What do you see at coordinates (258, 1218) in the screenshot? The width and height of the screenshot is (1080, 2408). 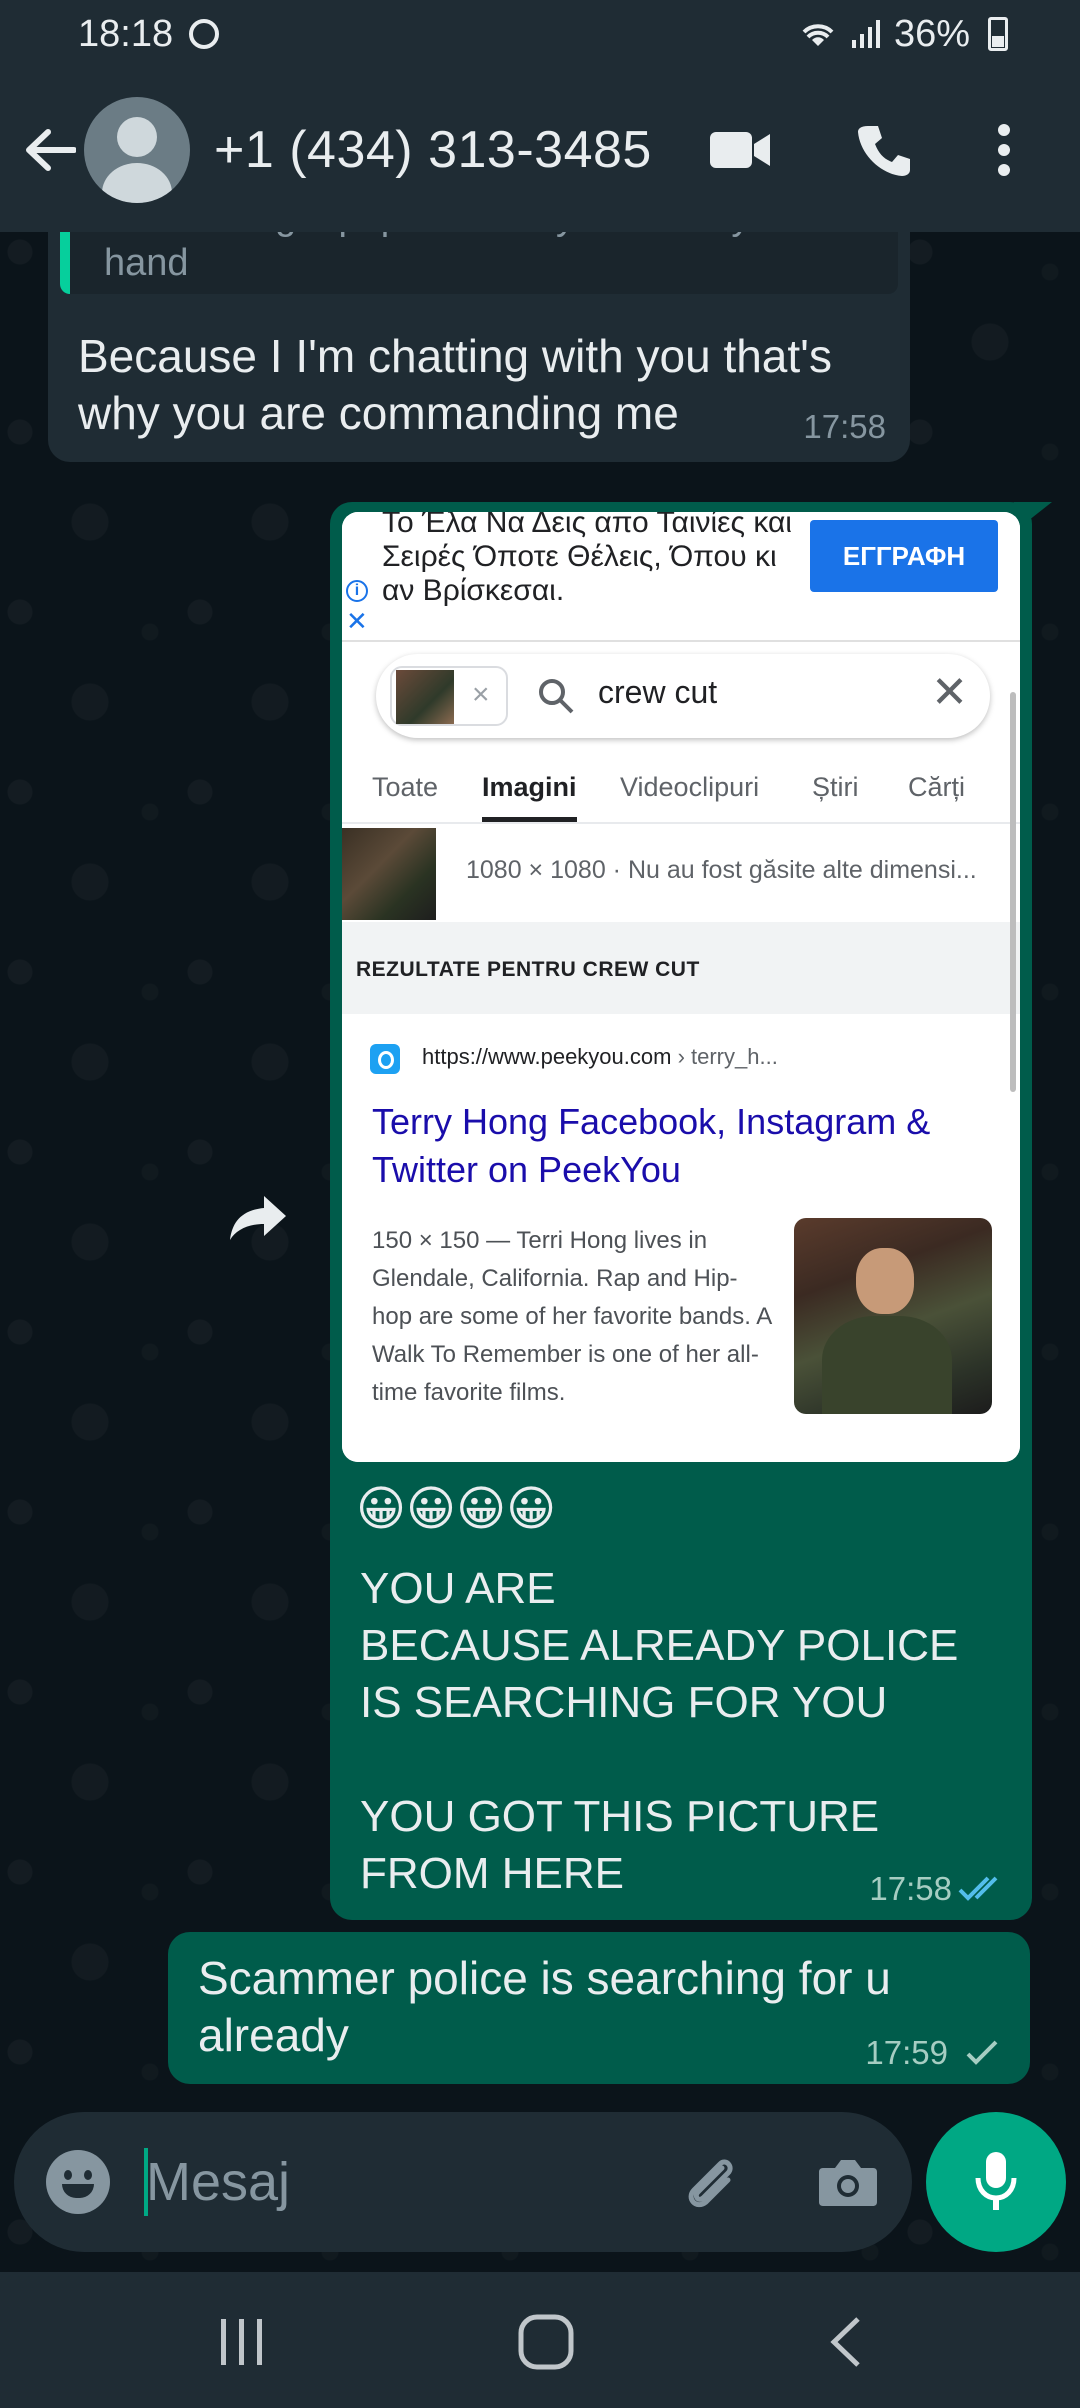 I see `forward-icon` at bounding box center [258, 1218].